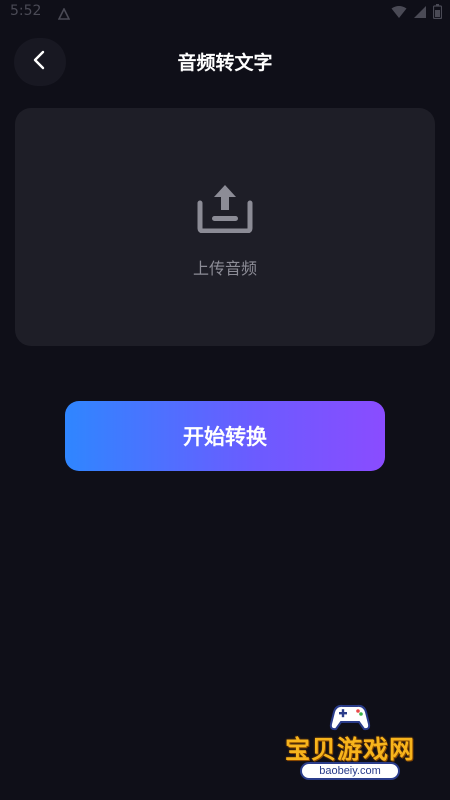  I want to click on notification-icon, so click(64, 12).